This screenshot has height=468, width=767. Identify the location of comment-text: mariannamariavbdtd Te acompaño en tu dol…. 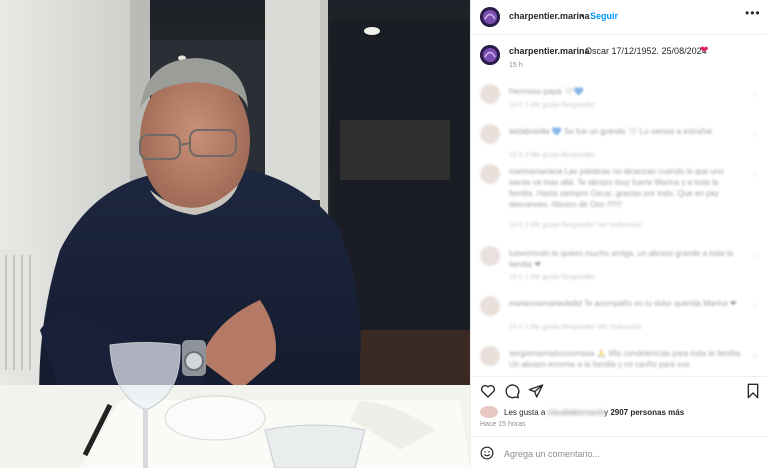
(623, 303).